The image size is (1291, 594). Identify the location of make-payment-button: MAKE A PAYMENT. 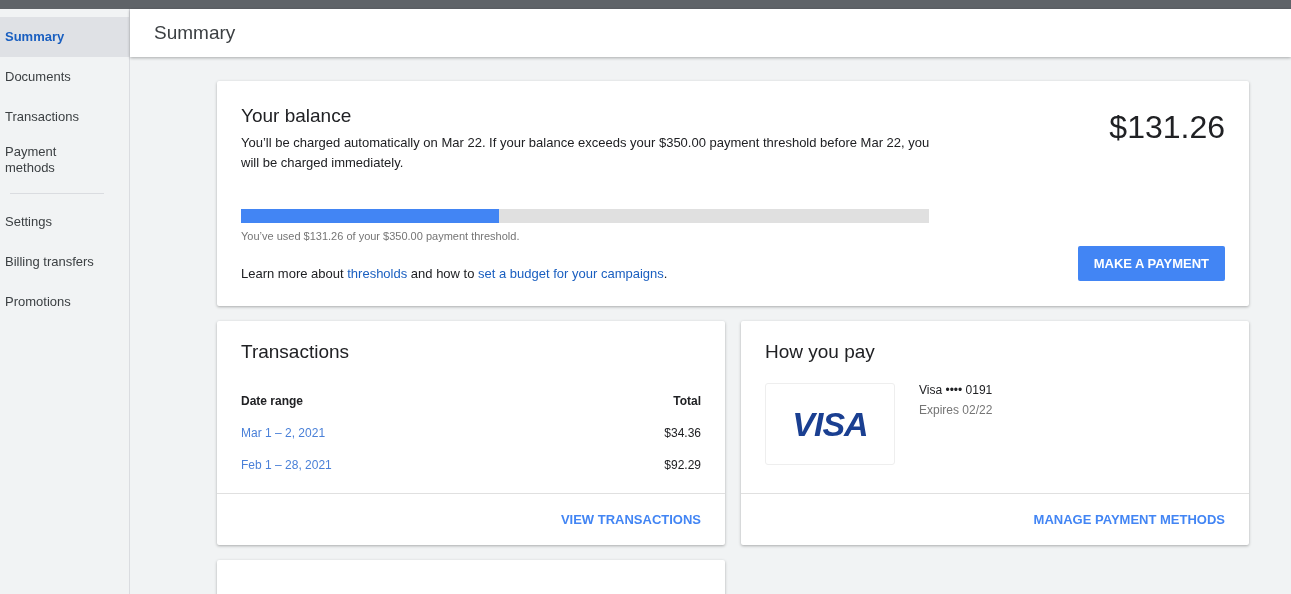
(1151, 263).